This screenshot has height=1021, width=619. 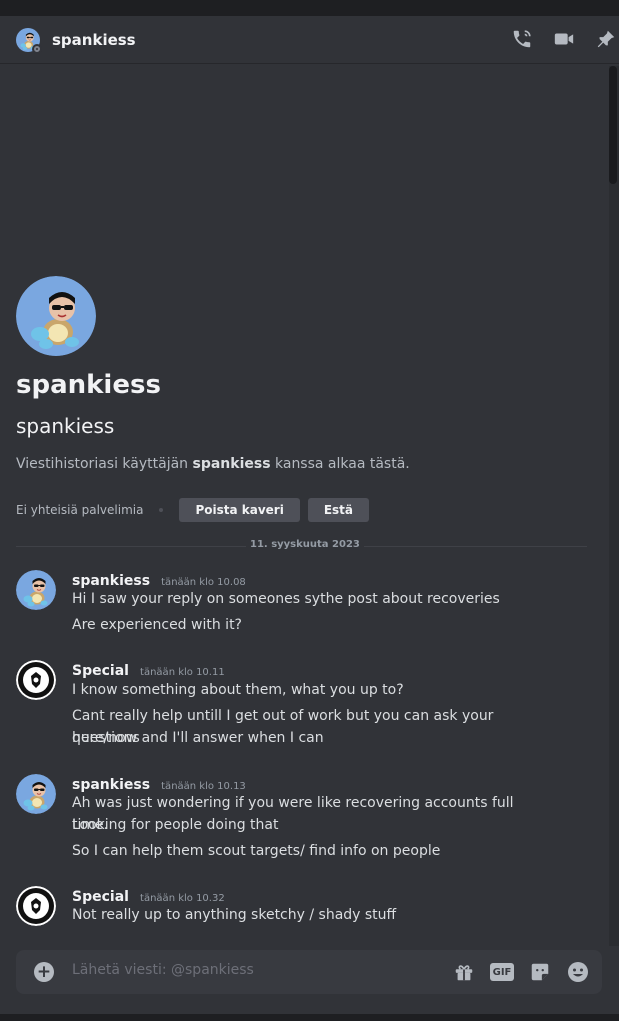 I want to click on history-prefix: Viestihistoriasi käyttäjän, so click(x=104, y=464).